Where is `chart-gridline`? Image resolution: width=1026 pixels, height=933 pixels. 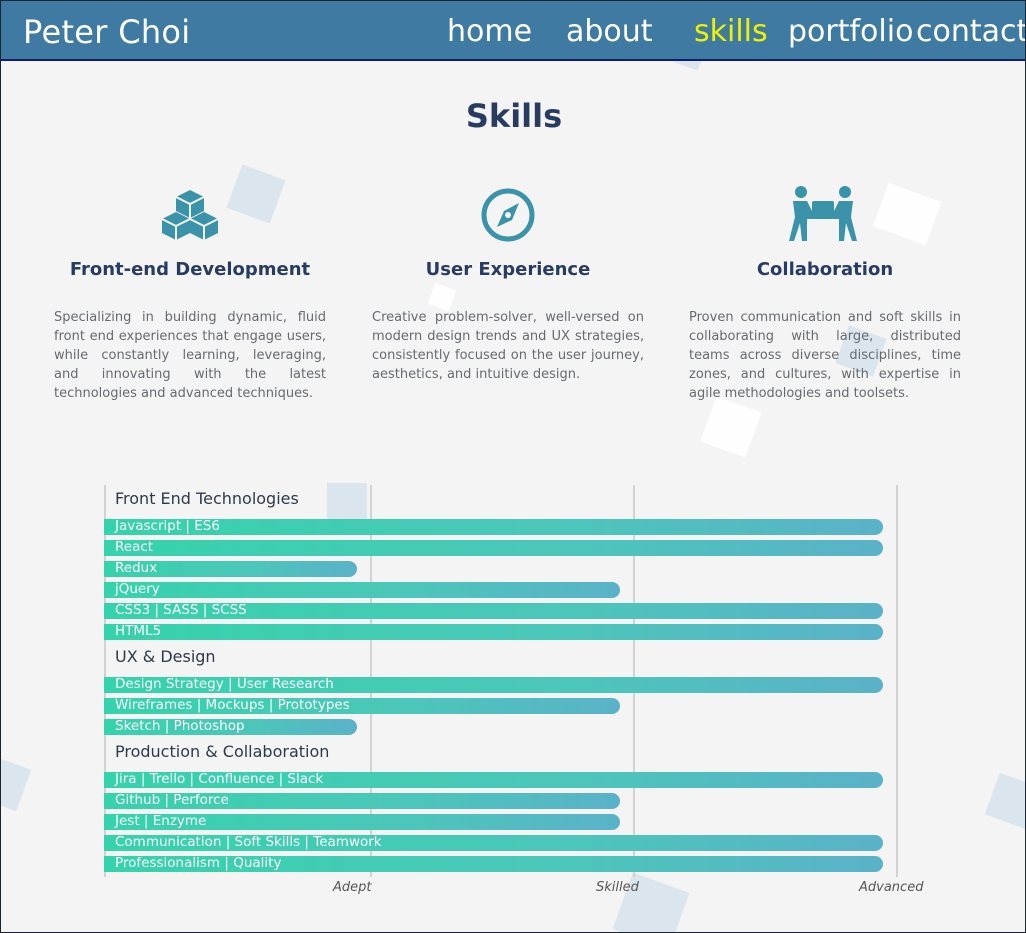
chart-gridline is located at coordinates (897, 681).